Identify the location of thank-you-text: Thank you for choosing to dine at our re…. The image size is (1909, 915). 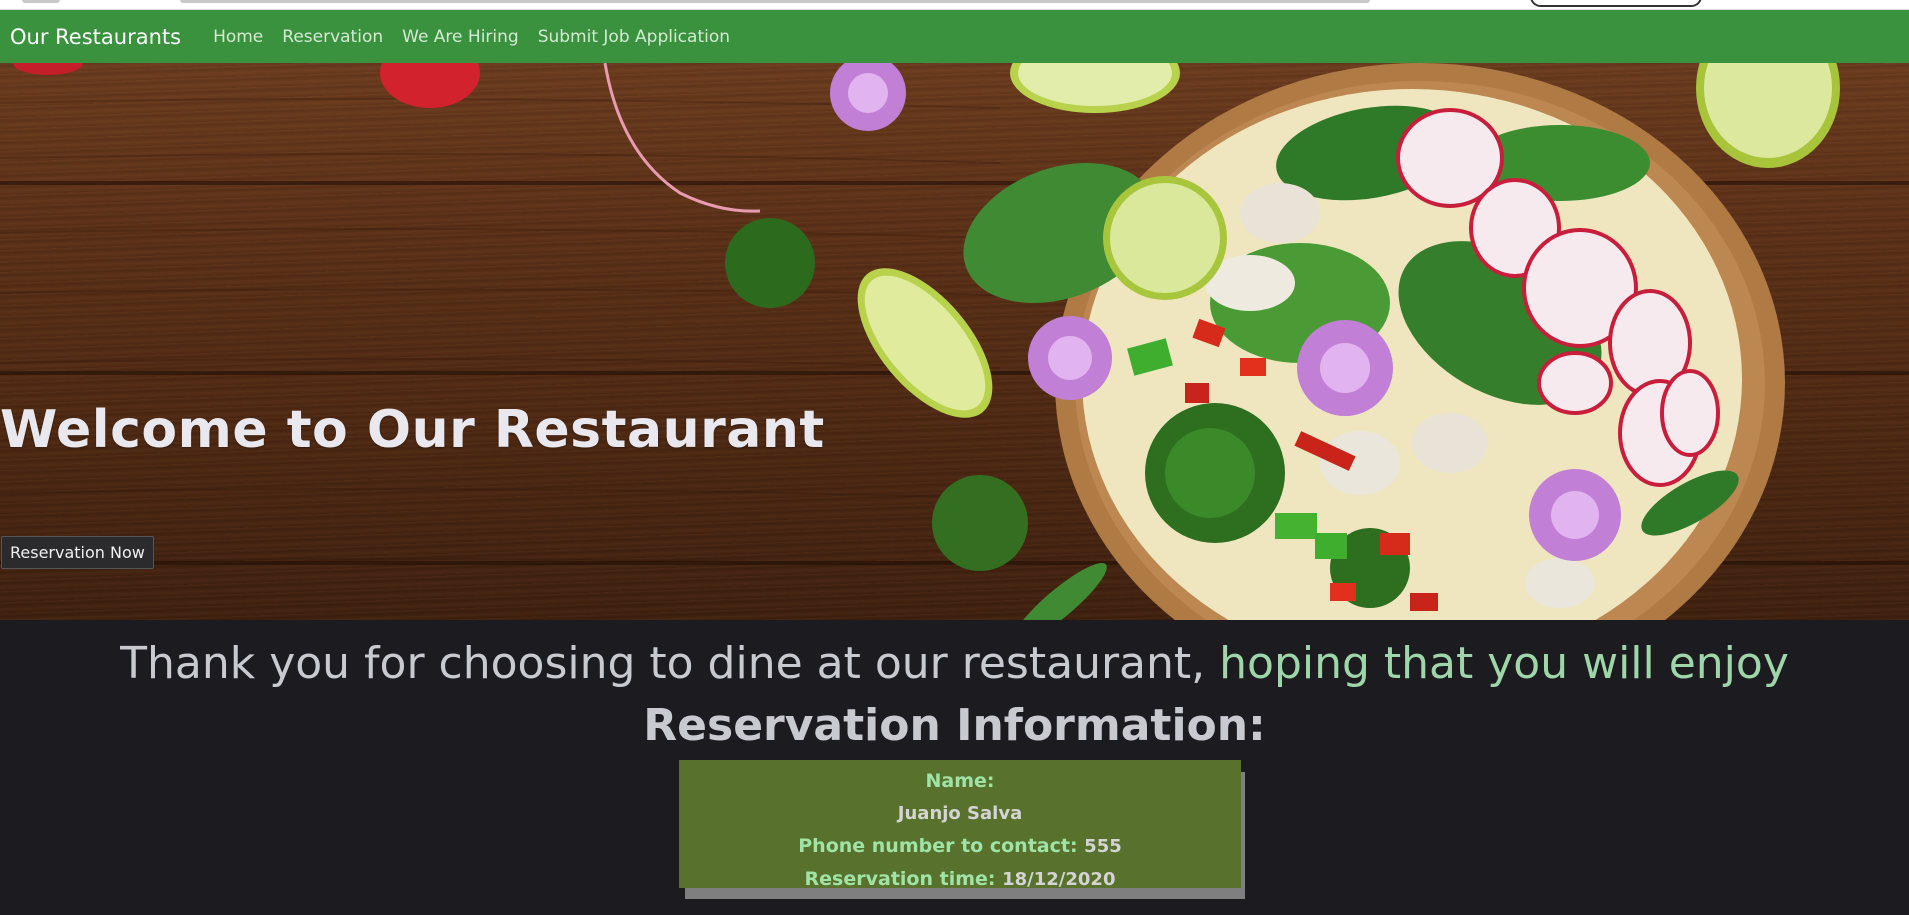
(663, 663).